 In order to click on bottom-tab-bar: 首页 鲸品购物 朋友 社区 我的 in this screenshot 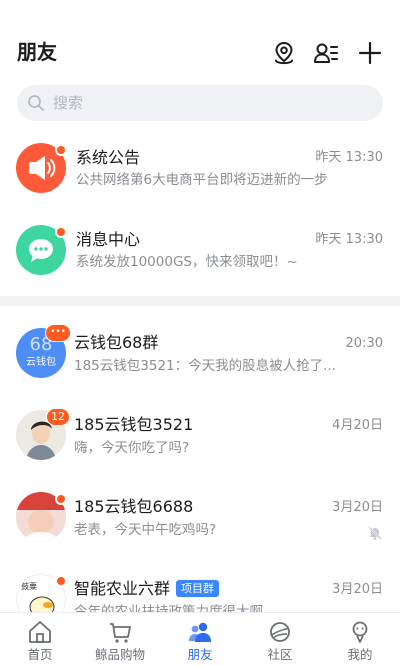, I will do `click(200, 639)`.